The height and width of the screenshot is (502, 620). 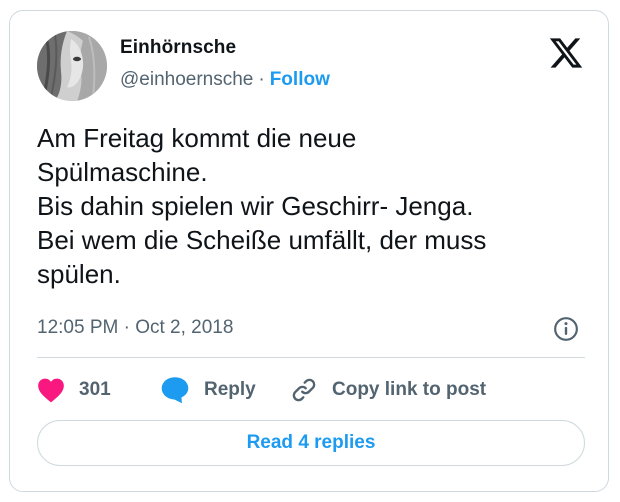 I want to click on tweet-line: Spülmaschine., so click(x=122, y=172).